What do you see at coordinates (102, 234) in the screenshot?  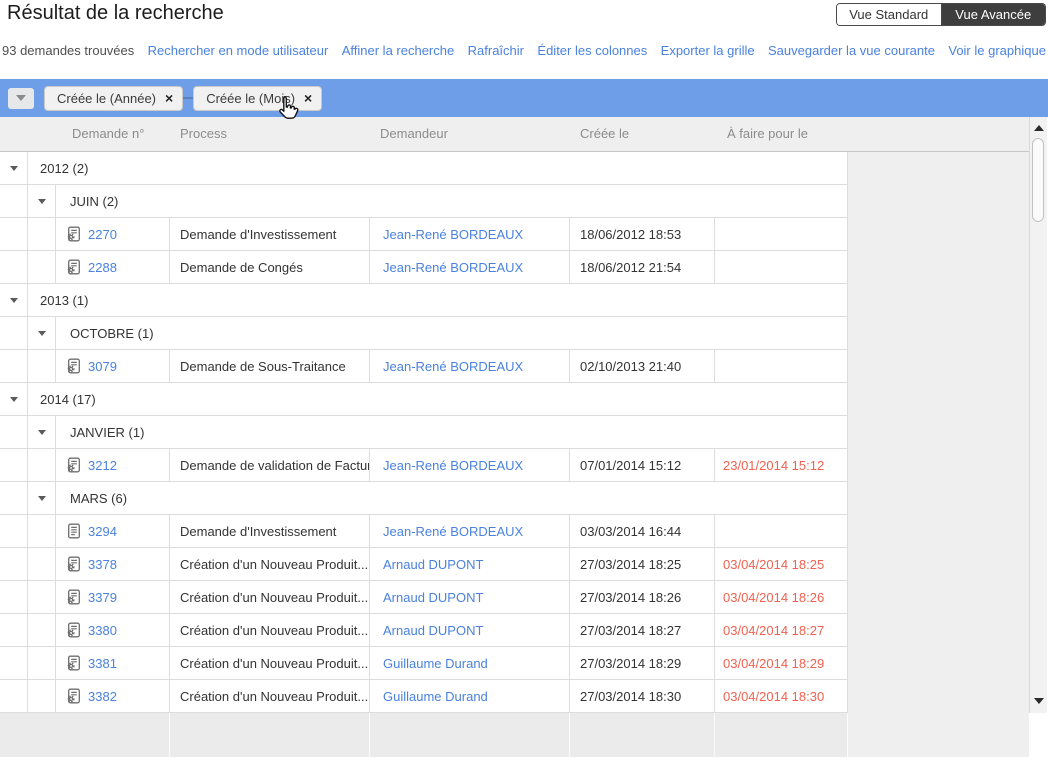 I see `request-number-link: 2270` at bounding box center [102, 234].